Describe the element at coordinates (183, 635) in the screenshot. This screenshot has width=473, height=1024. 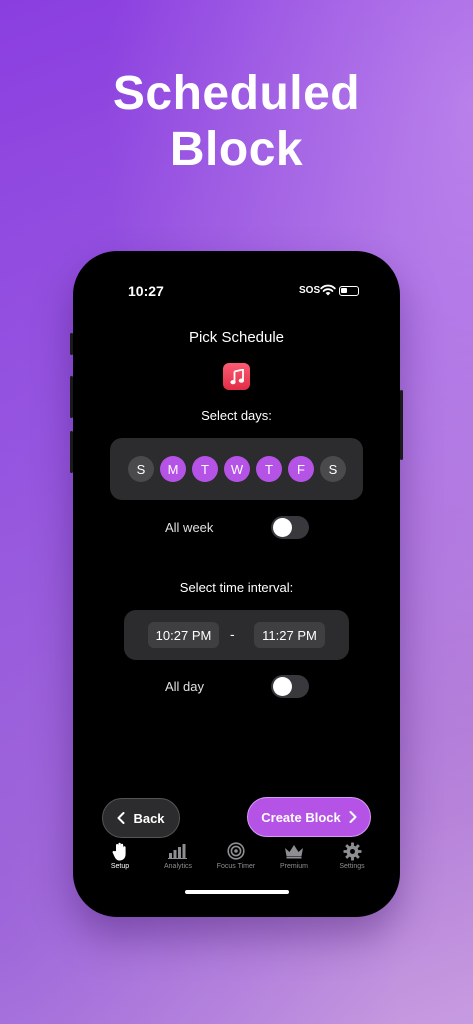
I see `start-time-button: 10:27 PM` at that location.